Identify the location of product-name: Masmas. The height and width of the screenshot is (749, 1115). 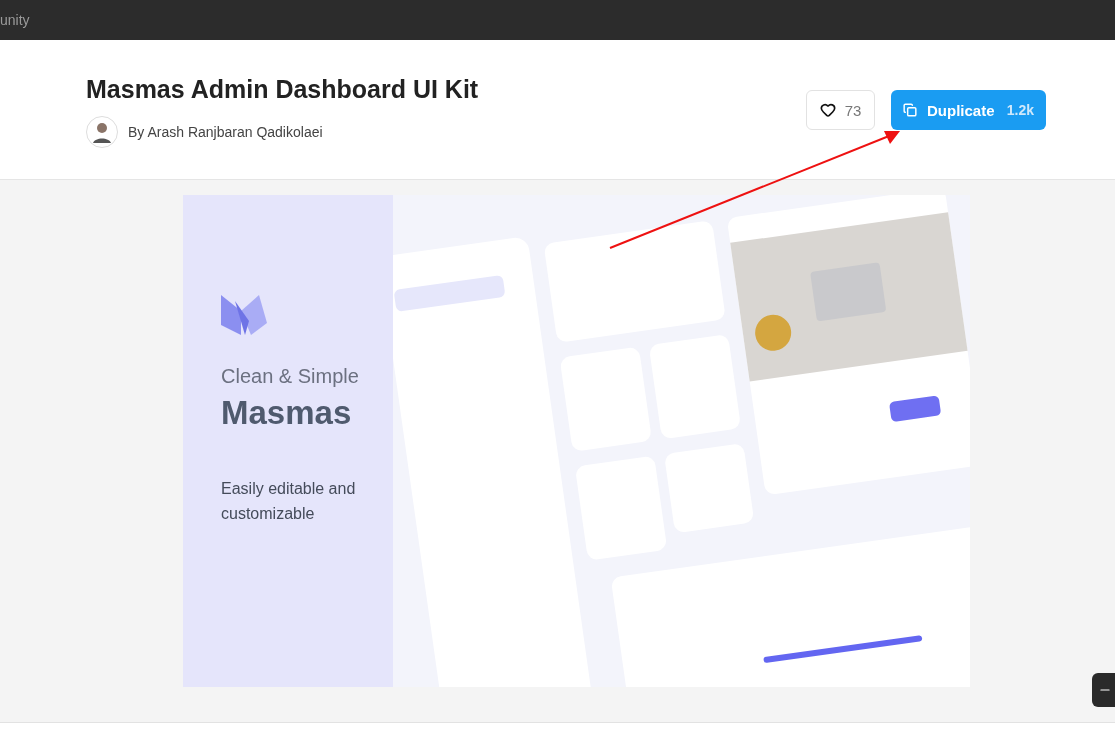
(287, 413).